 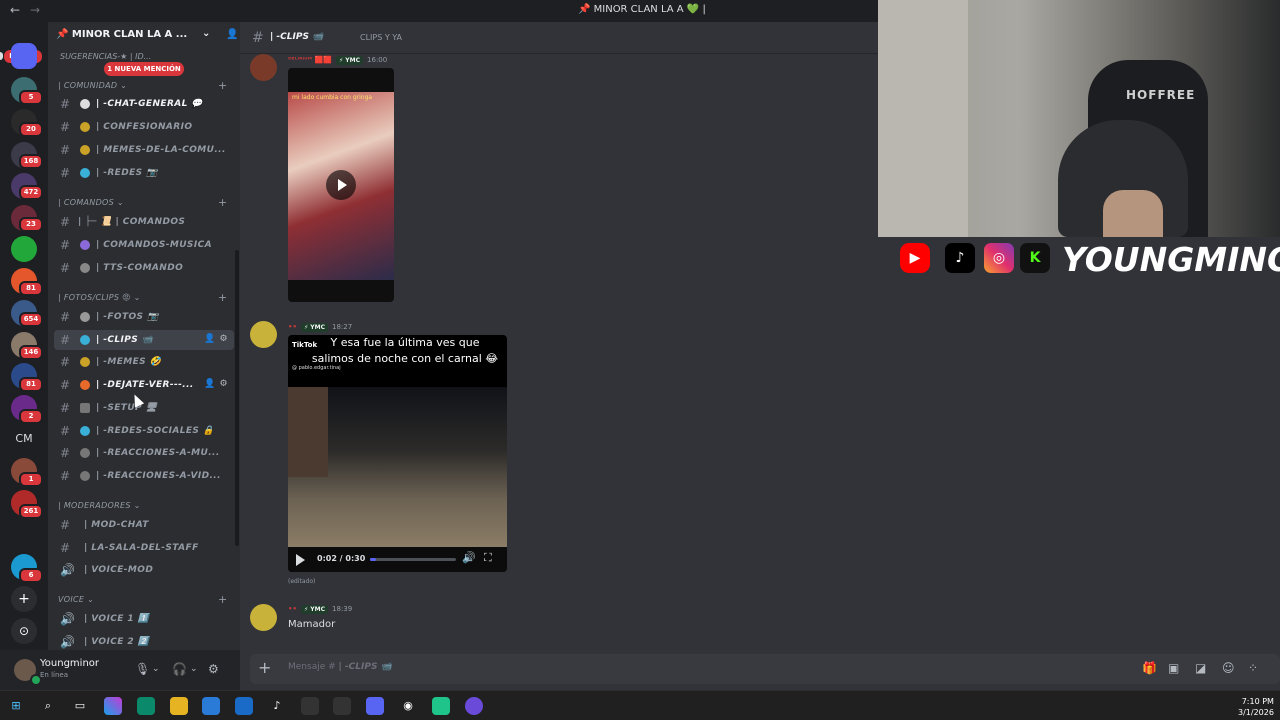 I want to click on add-attachment-icon: +, so click(x=264, y=667).